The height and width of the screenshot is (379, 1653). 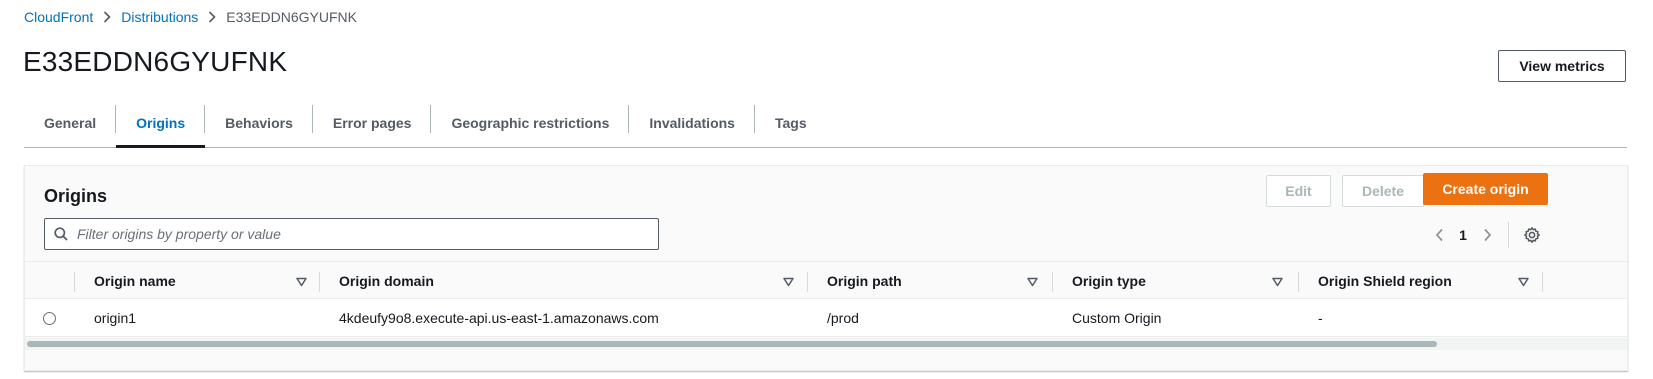 I want to click on scrollbar-thumb, so click(x=732, y=344).